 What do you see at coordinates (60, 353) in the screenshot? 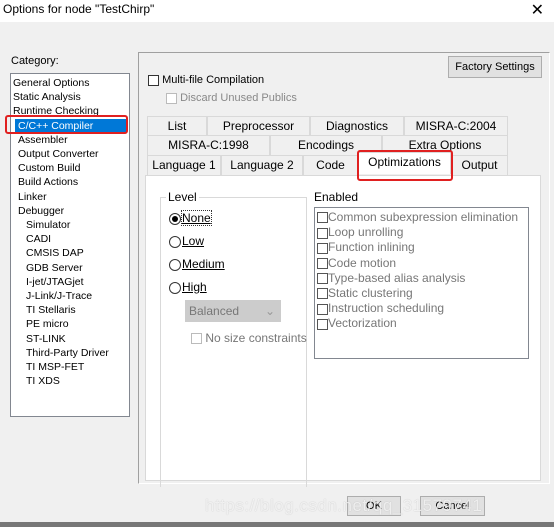
I see `category-item: Third-Party Driver` at bounding box center [60, 353].